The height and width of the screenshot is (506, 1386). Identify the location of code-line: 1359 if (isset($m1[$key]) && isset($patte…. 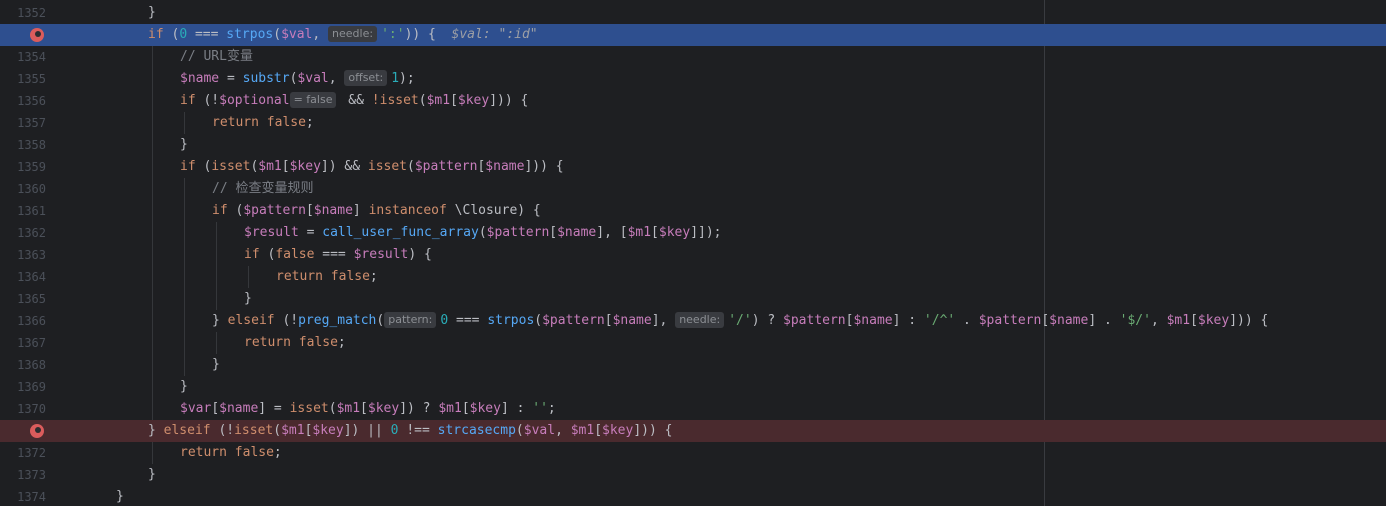
(693, 167).